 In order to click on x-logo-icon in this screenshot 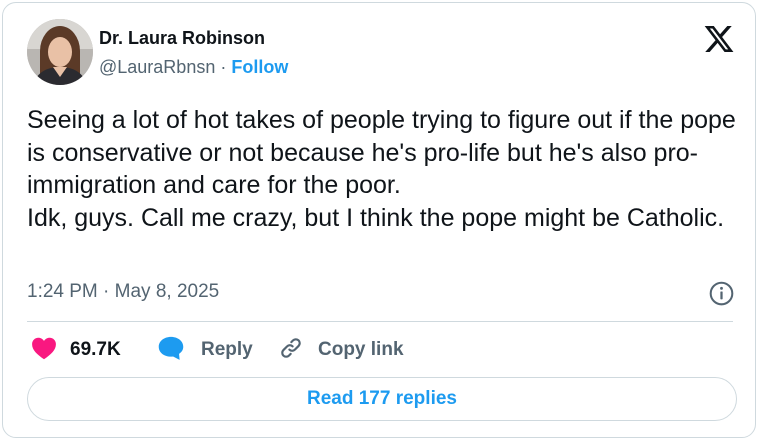, I will do `click(719, 39)`.